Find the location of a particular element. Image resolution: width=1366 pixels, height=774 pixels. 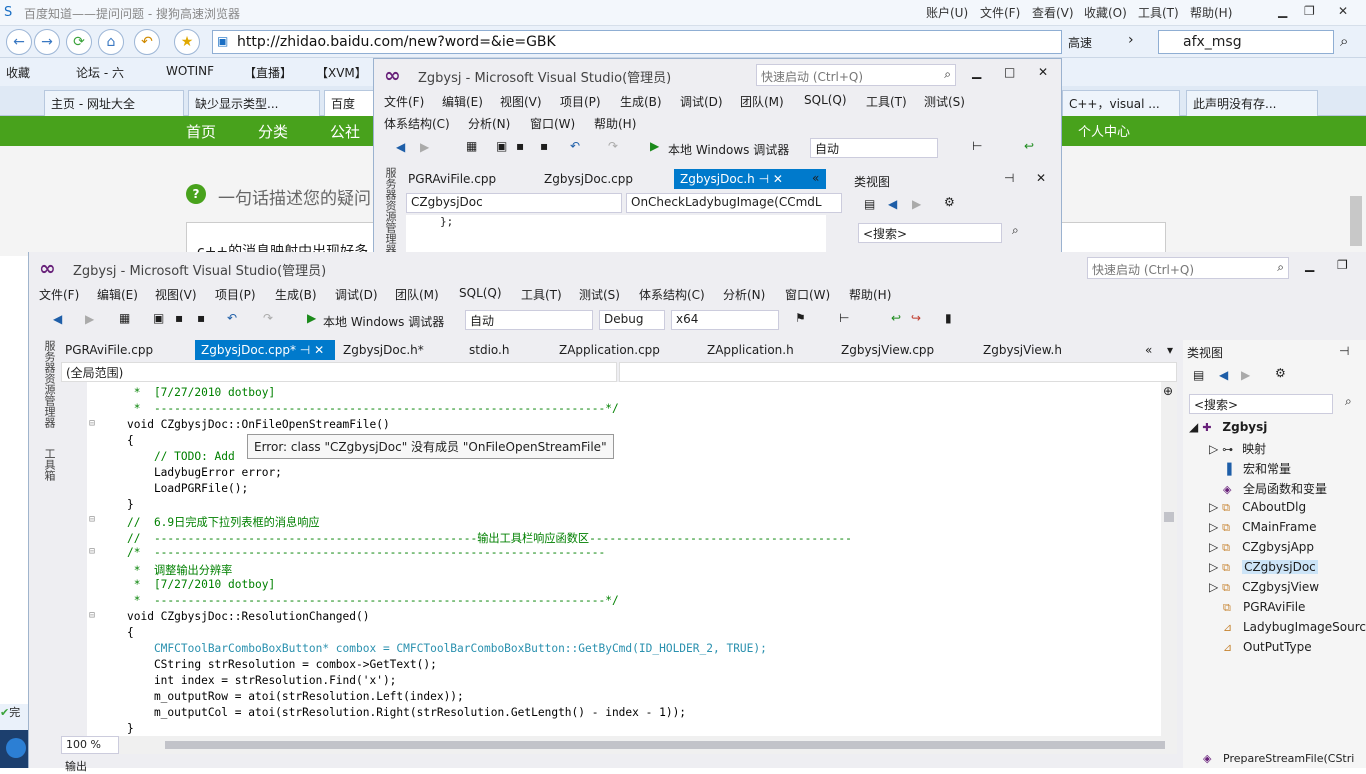

tree-item: ▷ ⧉ CAboutDlg is located at coordinates (1257, 507).